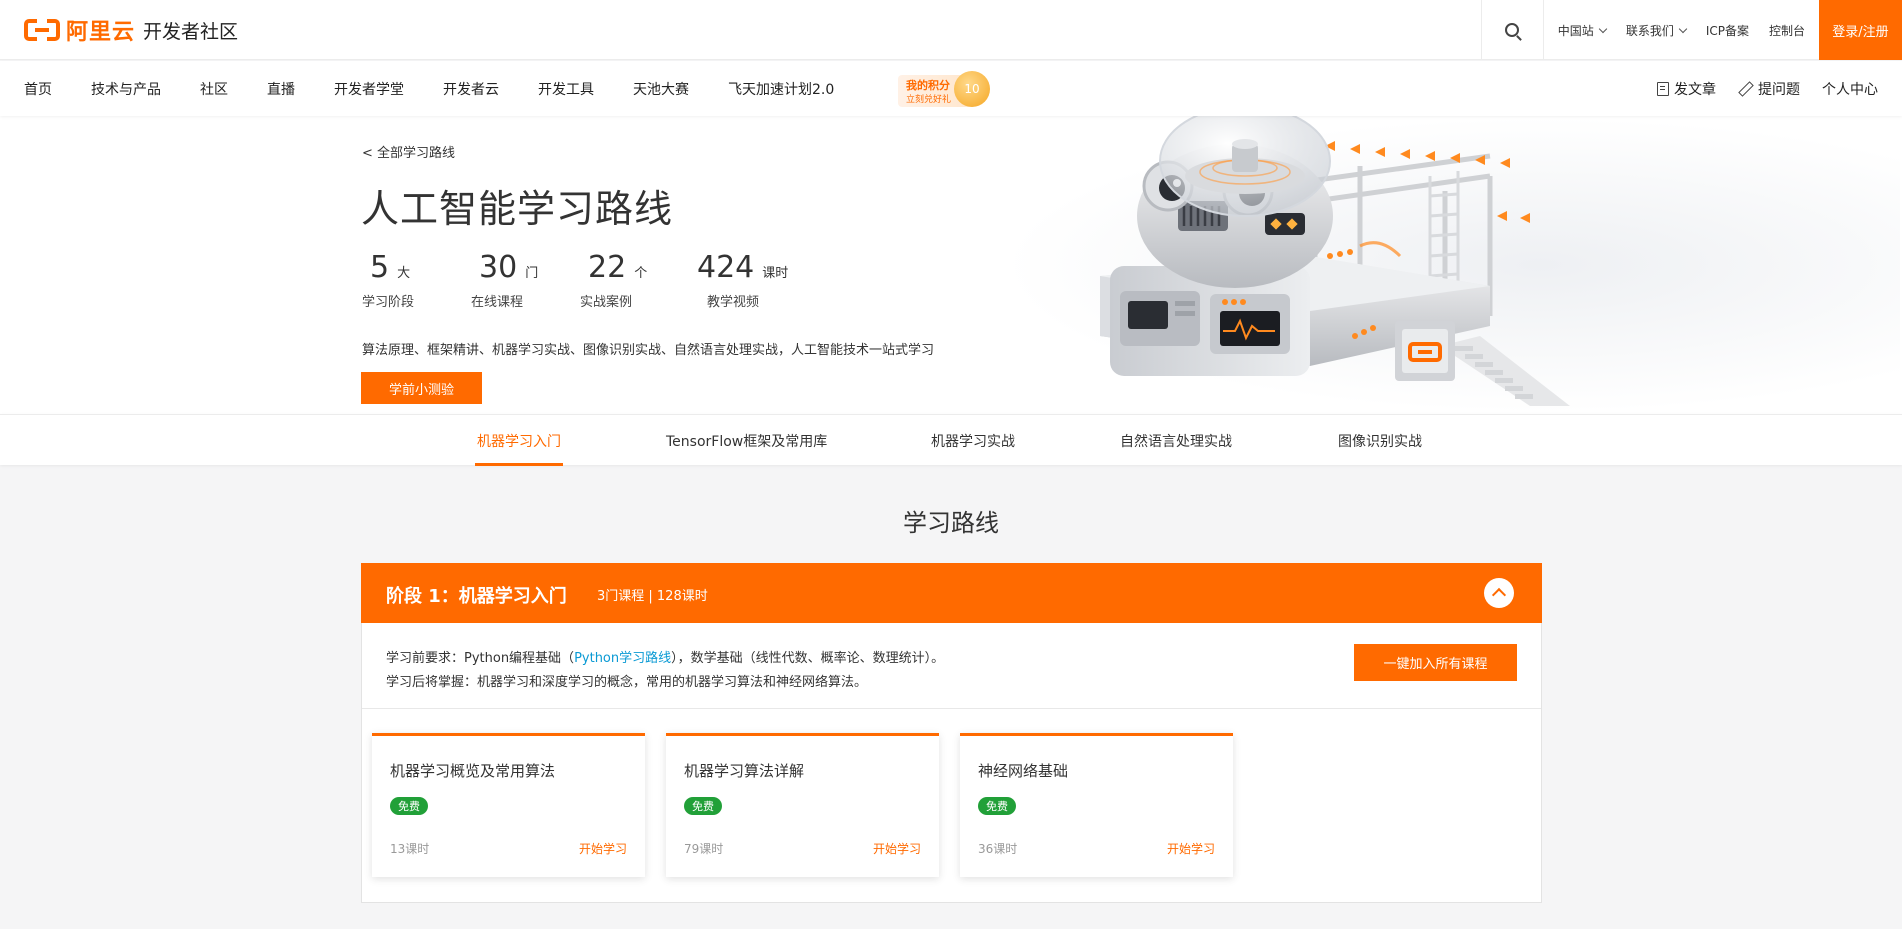 This screenshot has width=1902, height=929. What do you see at coordinates (1335, 261) in the screenshot?
I see `robot-illustration` at bounding box center [1335, 261].